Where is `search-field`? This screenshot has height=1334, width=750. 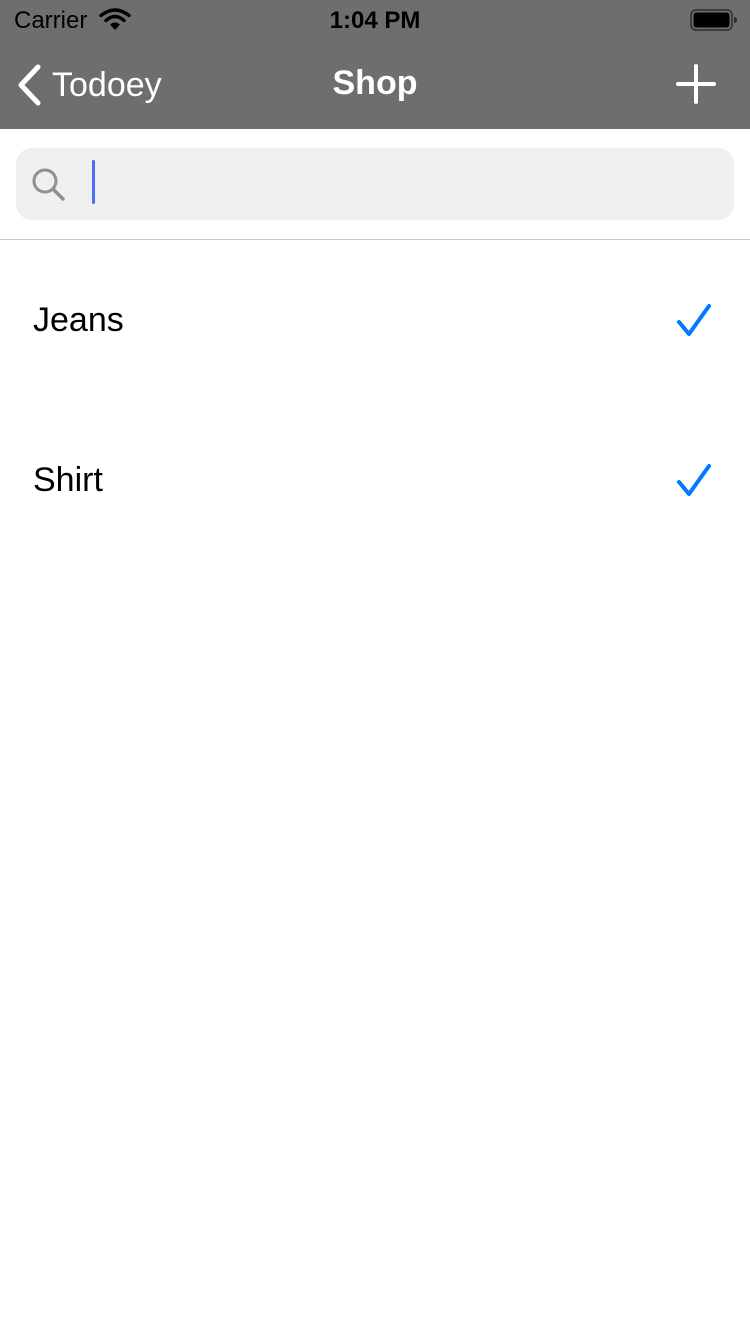 search-field is located at coordinates (375, 184).